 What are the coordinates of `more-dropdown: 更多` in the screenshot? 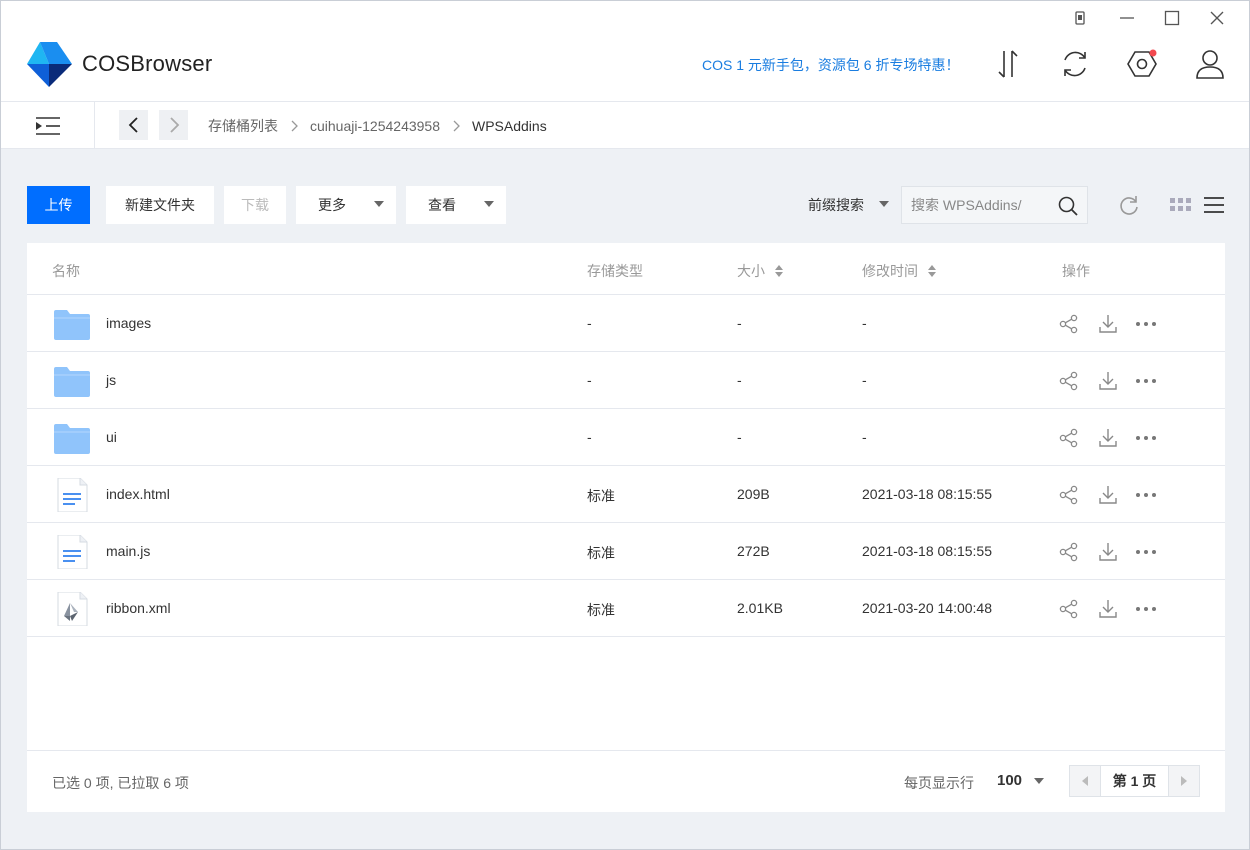 It's located at (346, 205).